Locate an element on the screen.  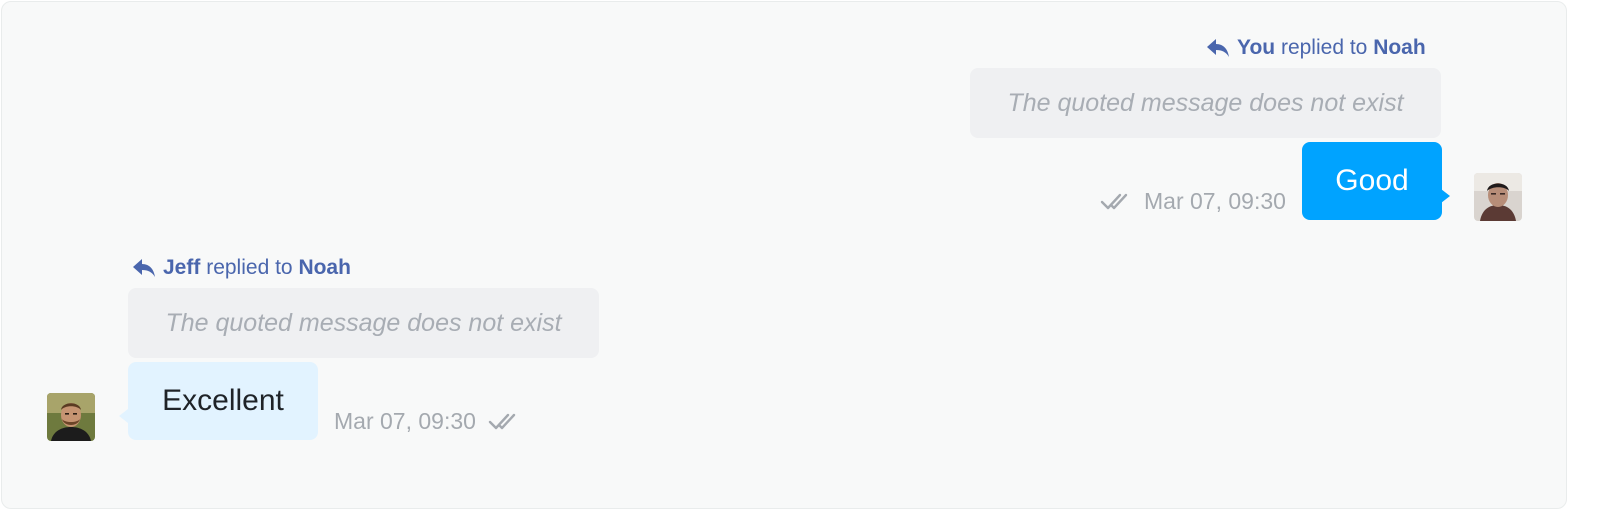
reply-header: You replied to Noah is located at coordinates (1315, 48).